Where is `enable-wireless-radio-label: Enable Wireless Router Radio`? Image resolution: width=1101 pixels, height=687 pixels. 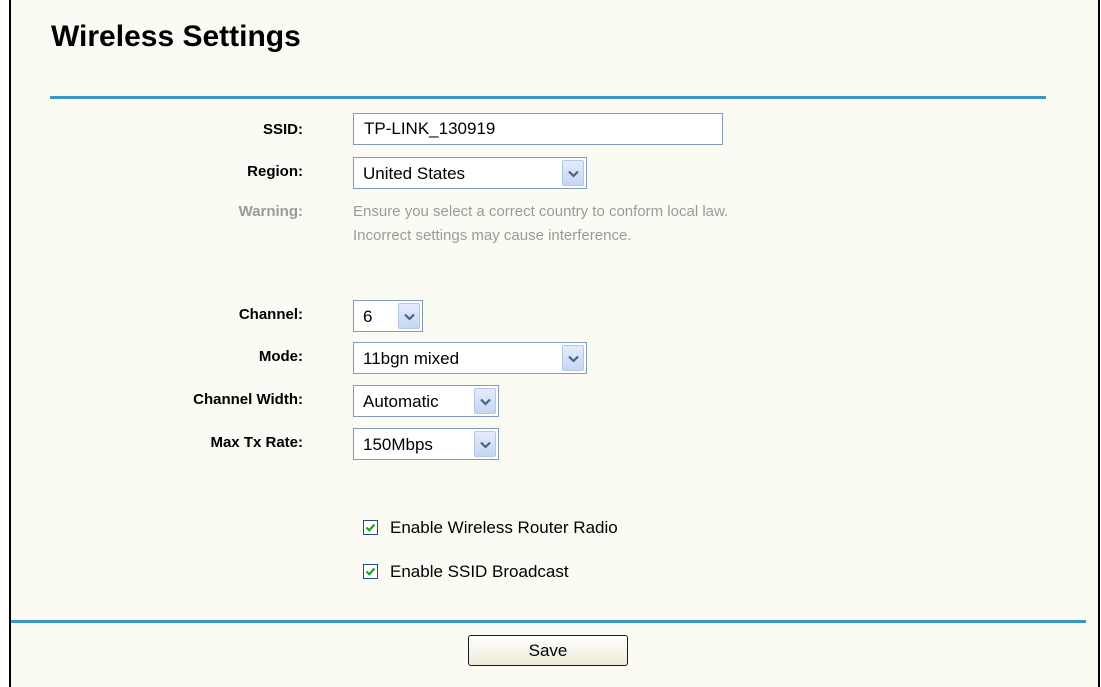 enable-wireless-radio-label: Enable Wireless Router Radio is located at coordinates (504, 527).